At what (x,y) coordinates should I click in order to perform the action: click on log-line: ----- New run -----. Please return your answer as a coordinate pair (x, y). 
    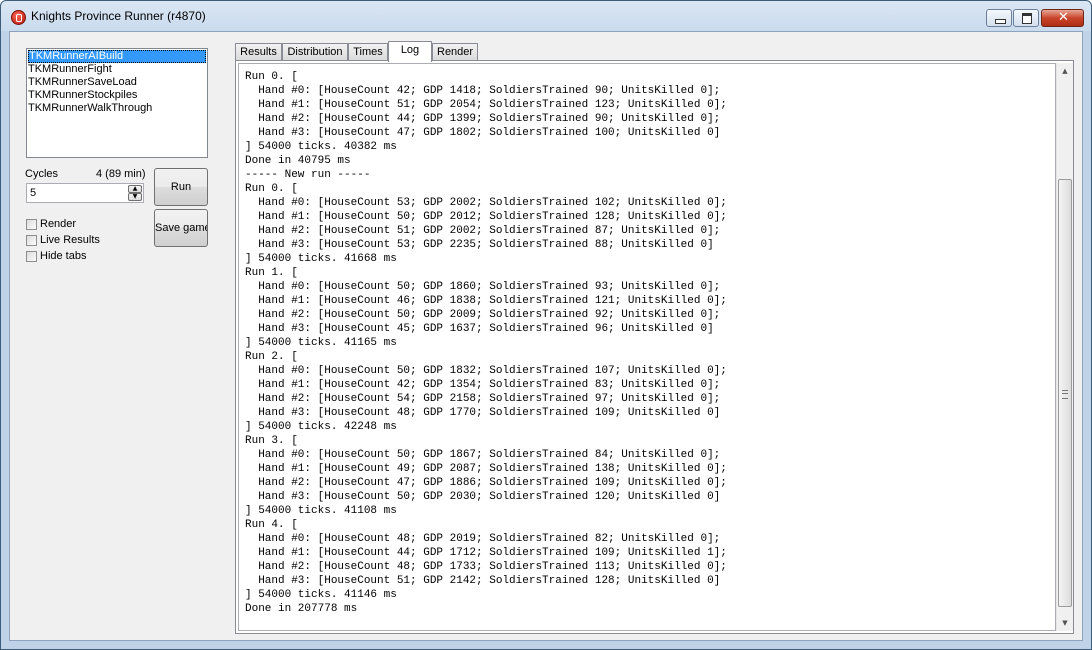
    Looking at the image, I should click on (308, 175).